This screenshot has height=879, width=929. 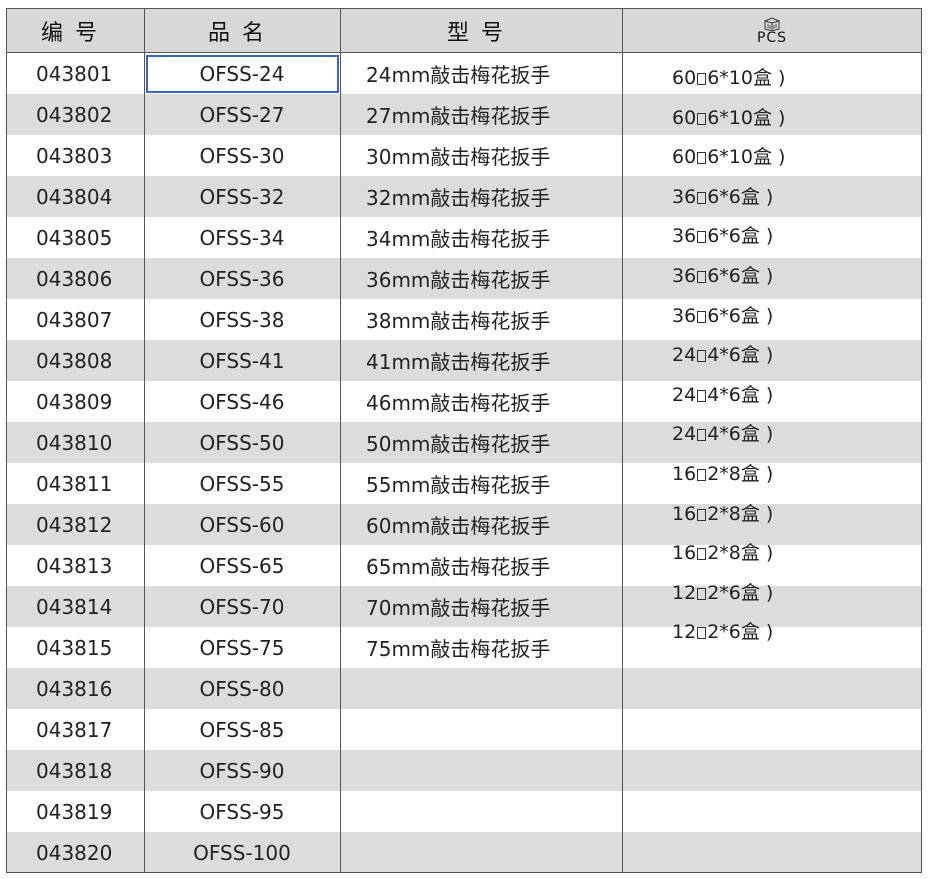 I want to click on pcs-entry: 12 2*6盒 ), so click(x=722, y=591).